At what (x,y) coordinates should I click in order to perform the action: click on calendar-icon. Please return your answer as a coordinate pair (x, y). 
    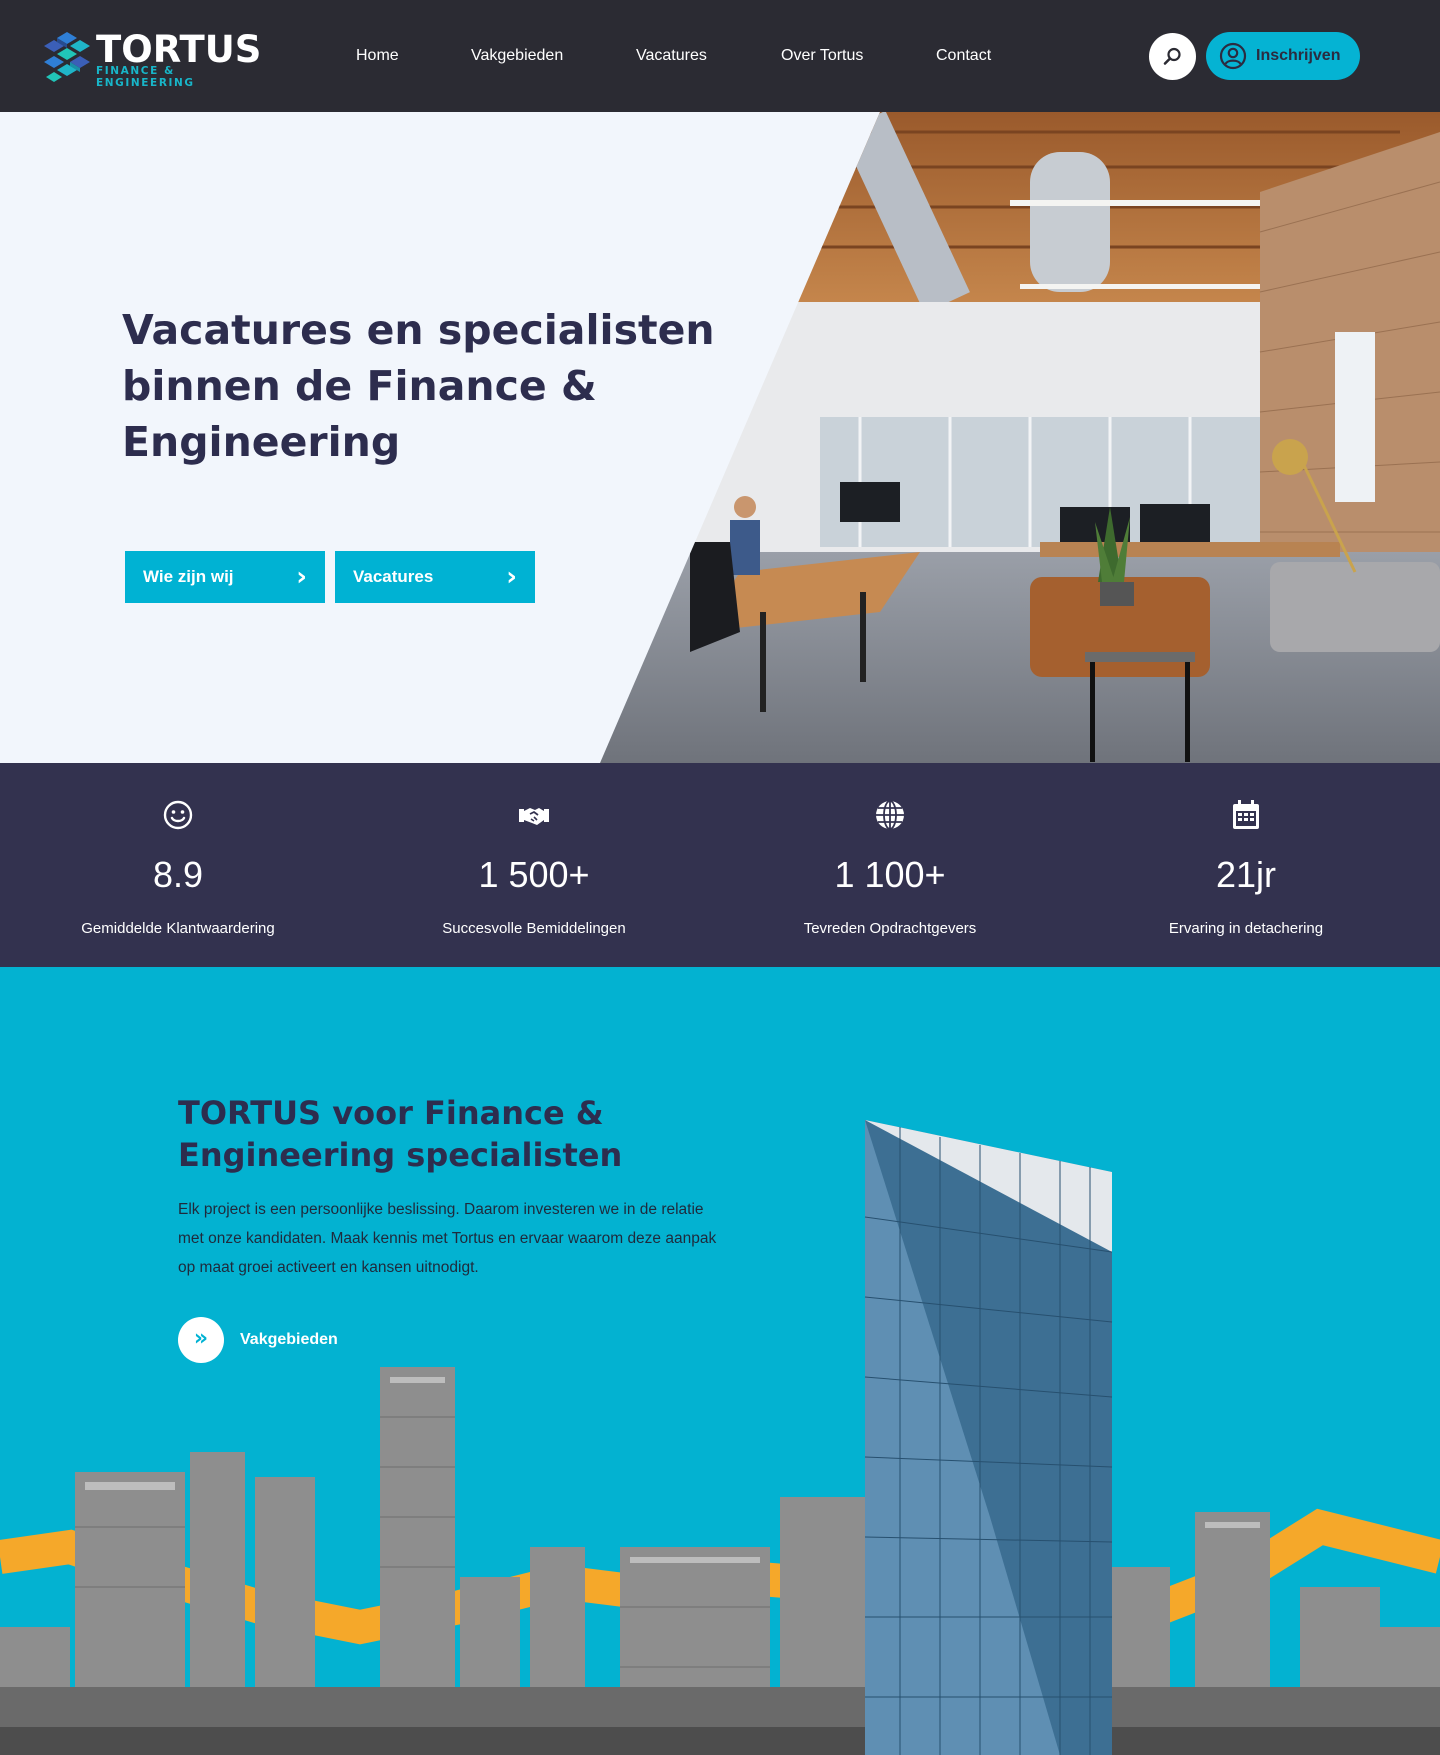
    Looking at the image, I should click on (1246, 814).